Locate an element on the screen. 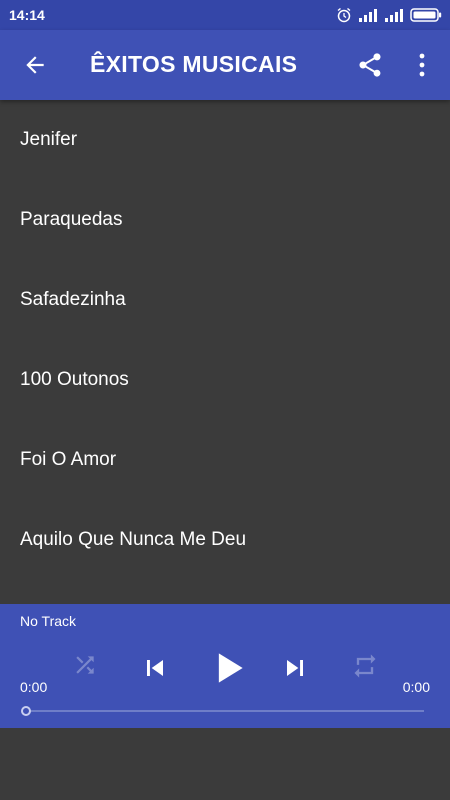 Image resolution: width=450 pixels, height=800 pixels. elapsed-time: 0:00 is located at coordinates (34, 687).